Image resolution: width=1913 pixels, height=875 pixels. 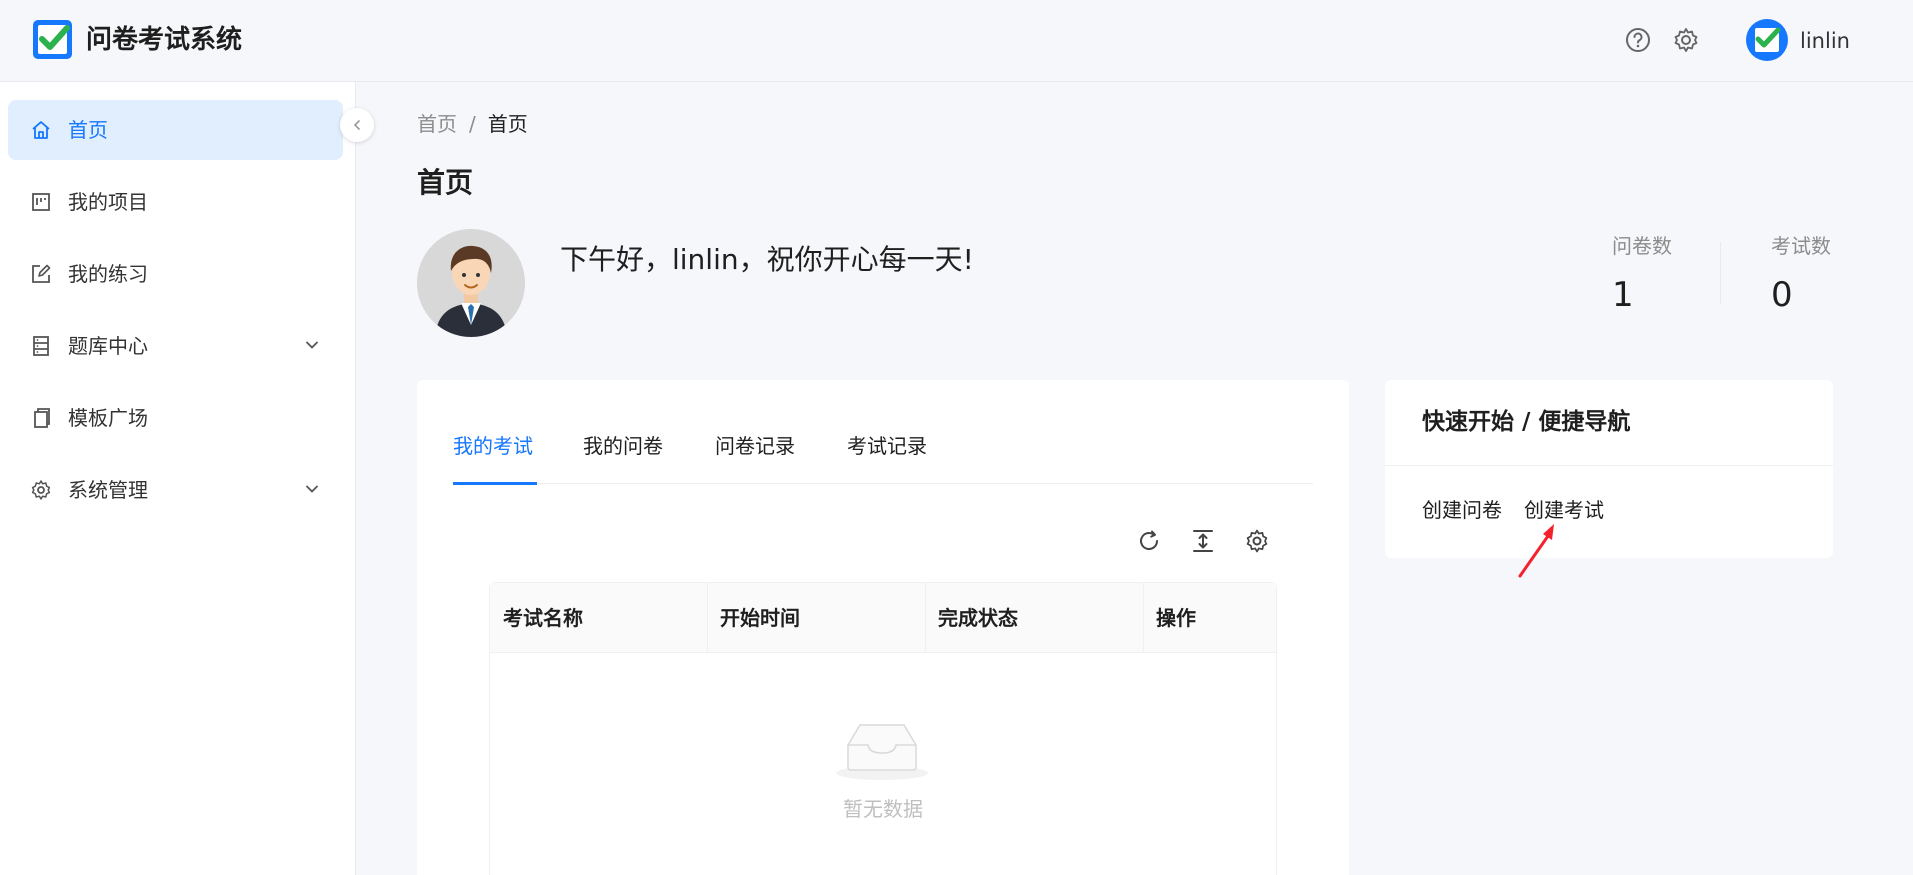 I want to click on sidebar-item-question-bank: 题库中心, so click(x=175, y=346).